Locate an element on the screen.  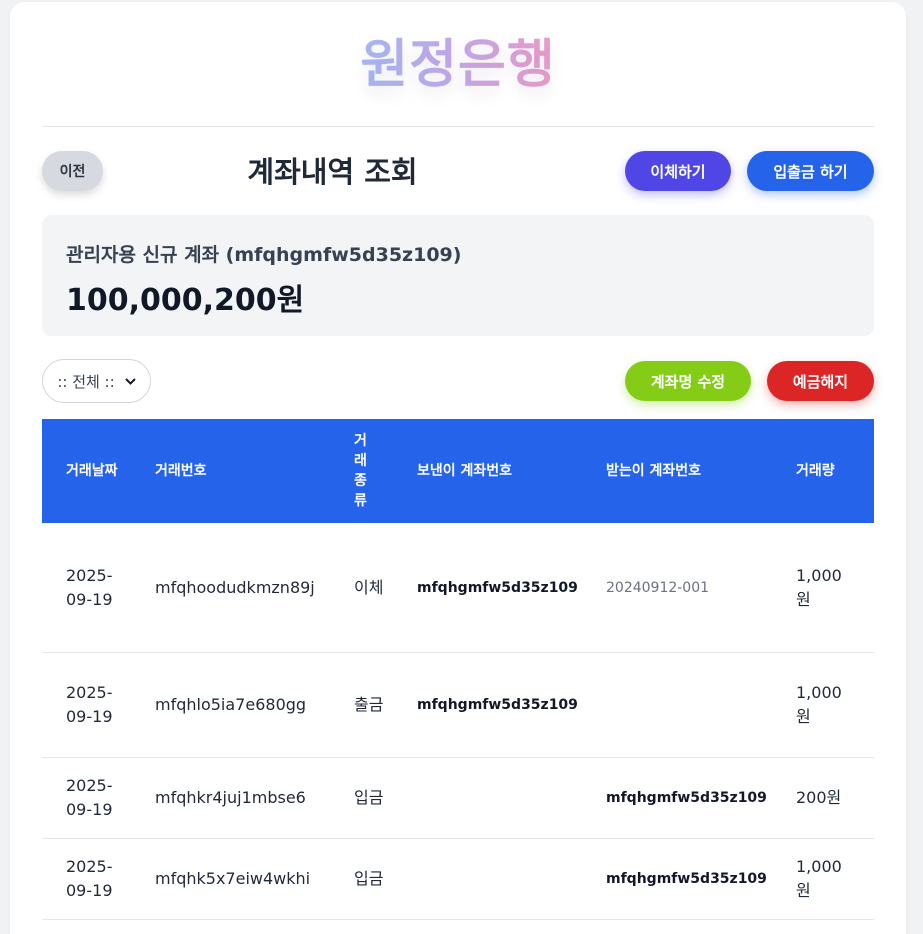
column-header-sender-account: 보낸이 계좌번호 is located at coordinates (465, 471).